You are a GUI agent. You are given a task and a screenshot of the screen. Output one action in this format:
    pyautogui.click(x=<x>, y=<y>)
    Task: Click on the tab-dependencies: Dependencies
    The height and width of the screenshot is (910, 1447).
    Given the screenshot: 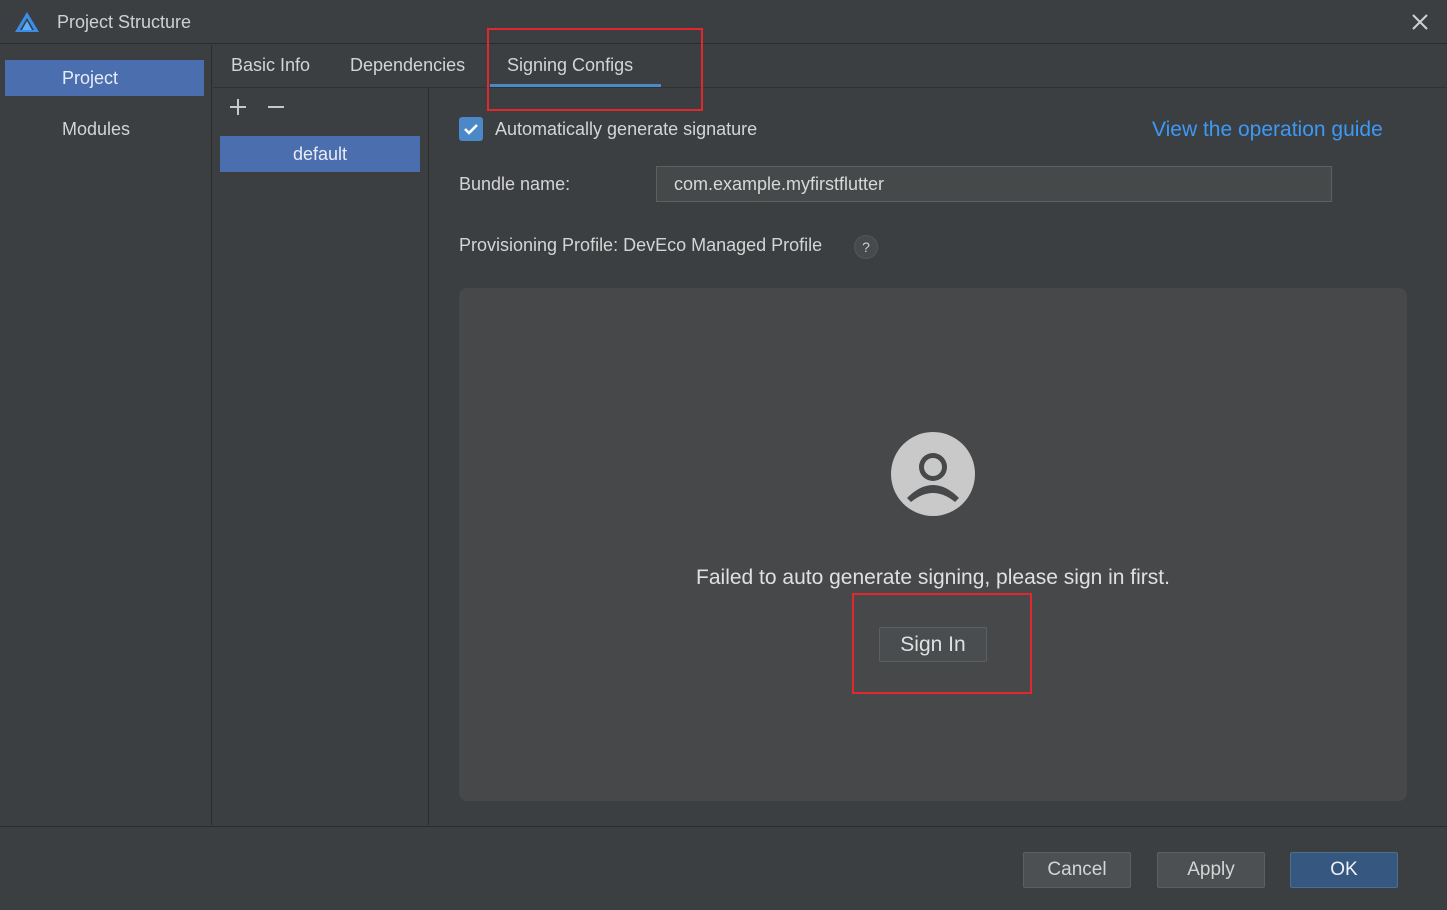 What is the action you would take?
    pyautogui.click(x=407, y=65)
    